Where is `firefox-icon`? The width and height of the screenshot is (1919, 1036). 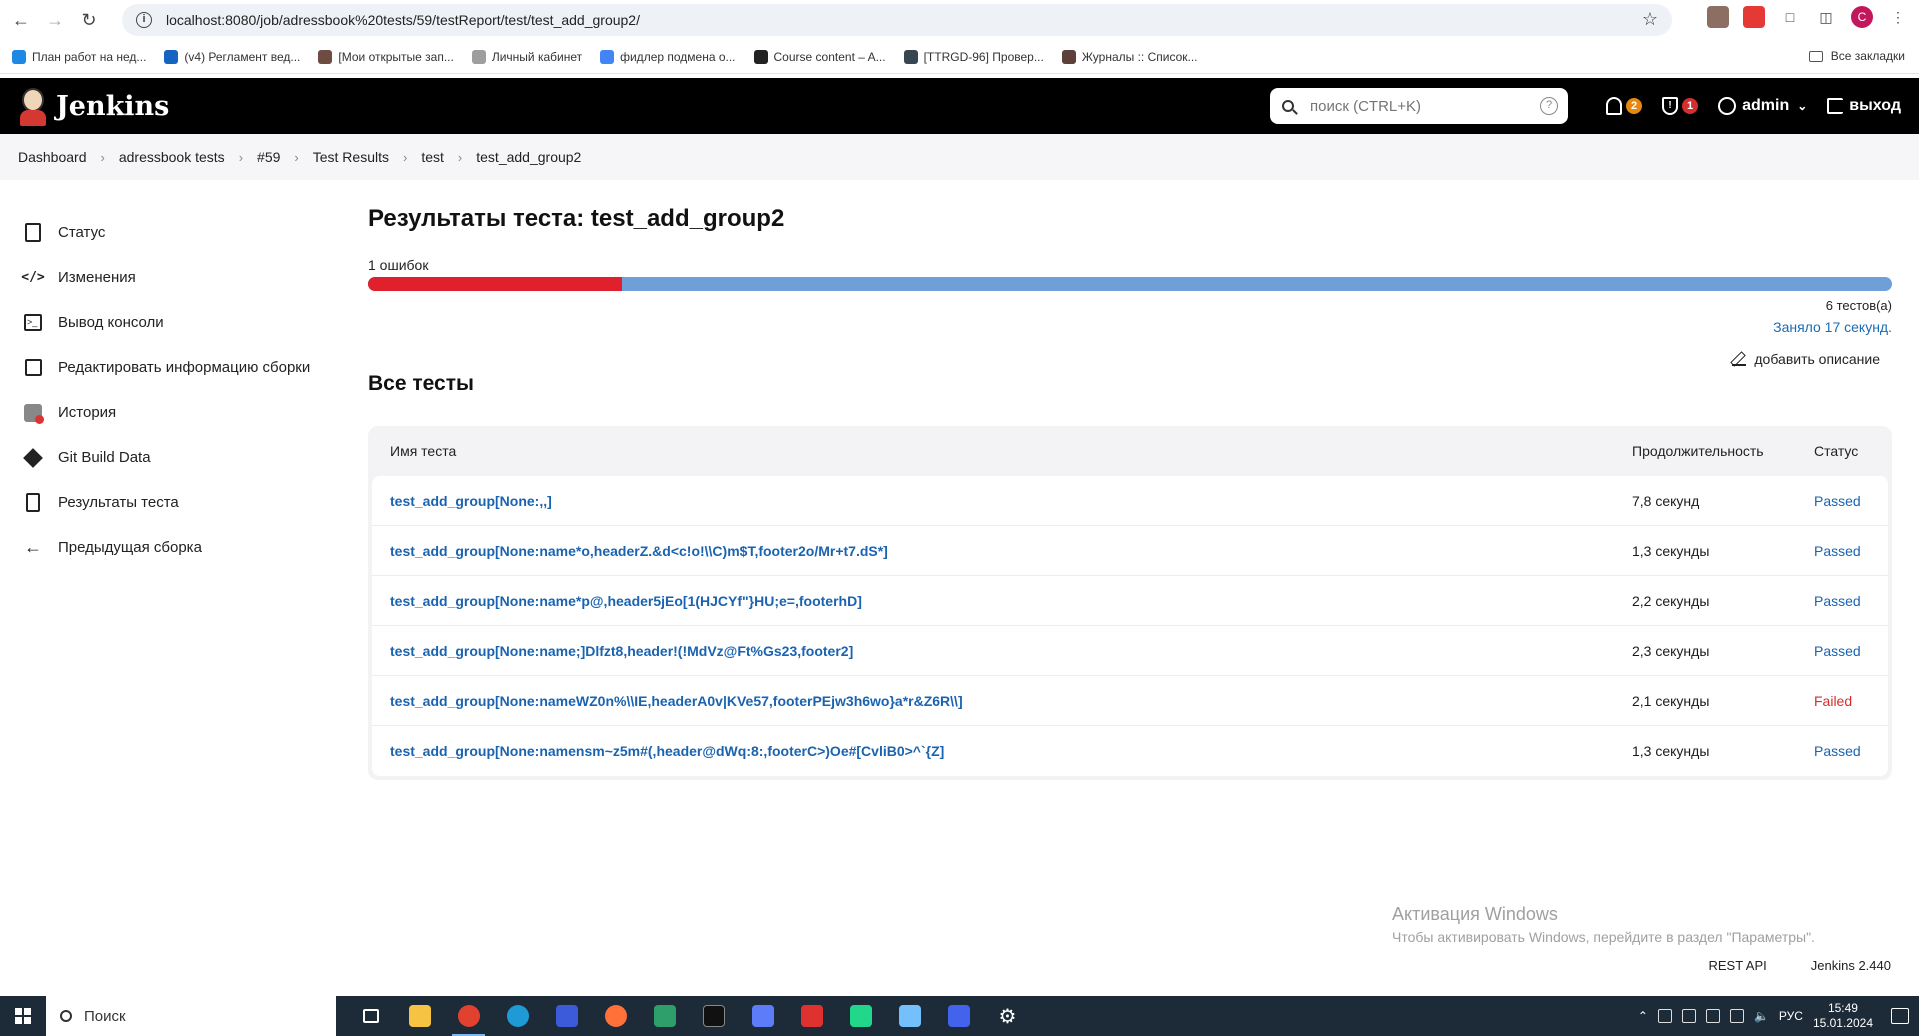 firefox-icon is located at coordinates (615, 1016).